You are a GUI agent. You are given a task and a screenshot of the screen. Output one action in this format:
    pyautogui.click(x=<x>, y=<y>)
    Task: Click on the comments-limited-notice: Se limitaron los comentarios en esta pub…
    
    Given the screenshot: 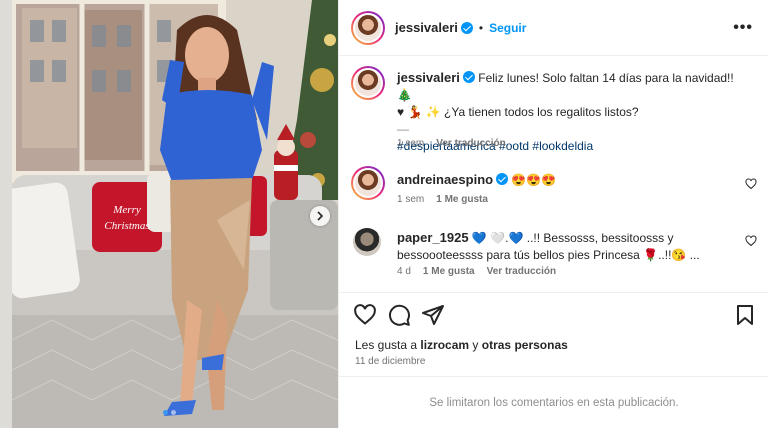 What is the action you would take?
    pyautogui.click(x=553, y=402)
    